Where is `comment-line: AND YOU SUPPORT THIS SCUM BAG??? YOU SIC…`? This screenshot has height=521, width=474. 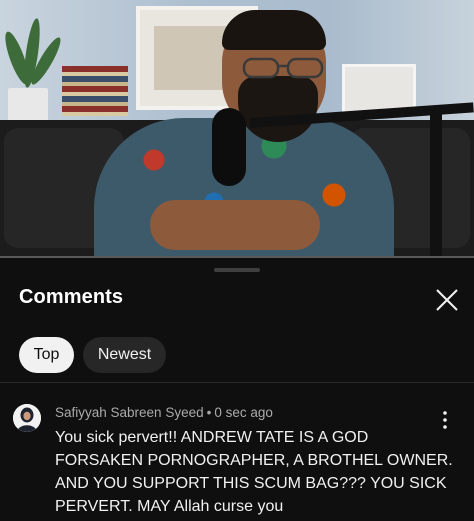 comment-line: AND YOU SUPPORT THIS SCUM BAG??? YOU SIC… is located at coordinates (251, 483).